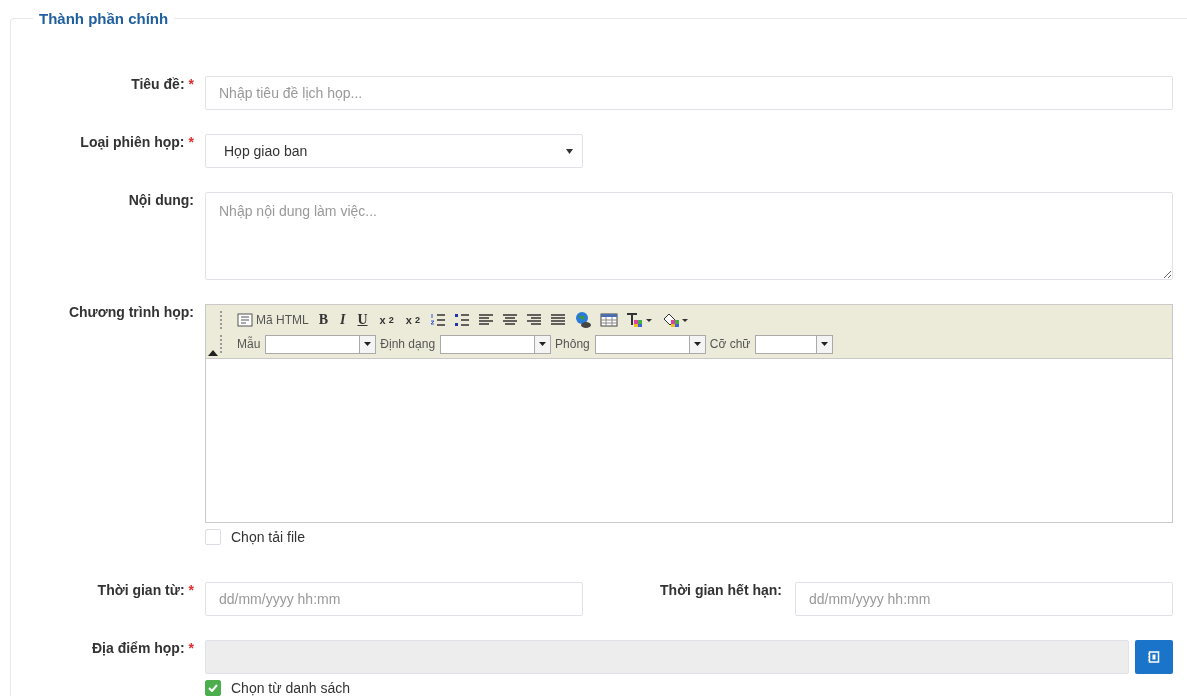 Image resolution: width=1187 pixels, height=696 pixels. I want to click on dropdown-label: Phông, so click(572, 344).